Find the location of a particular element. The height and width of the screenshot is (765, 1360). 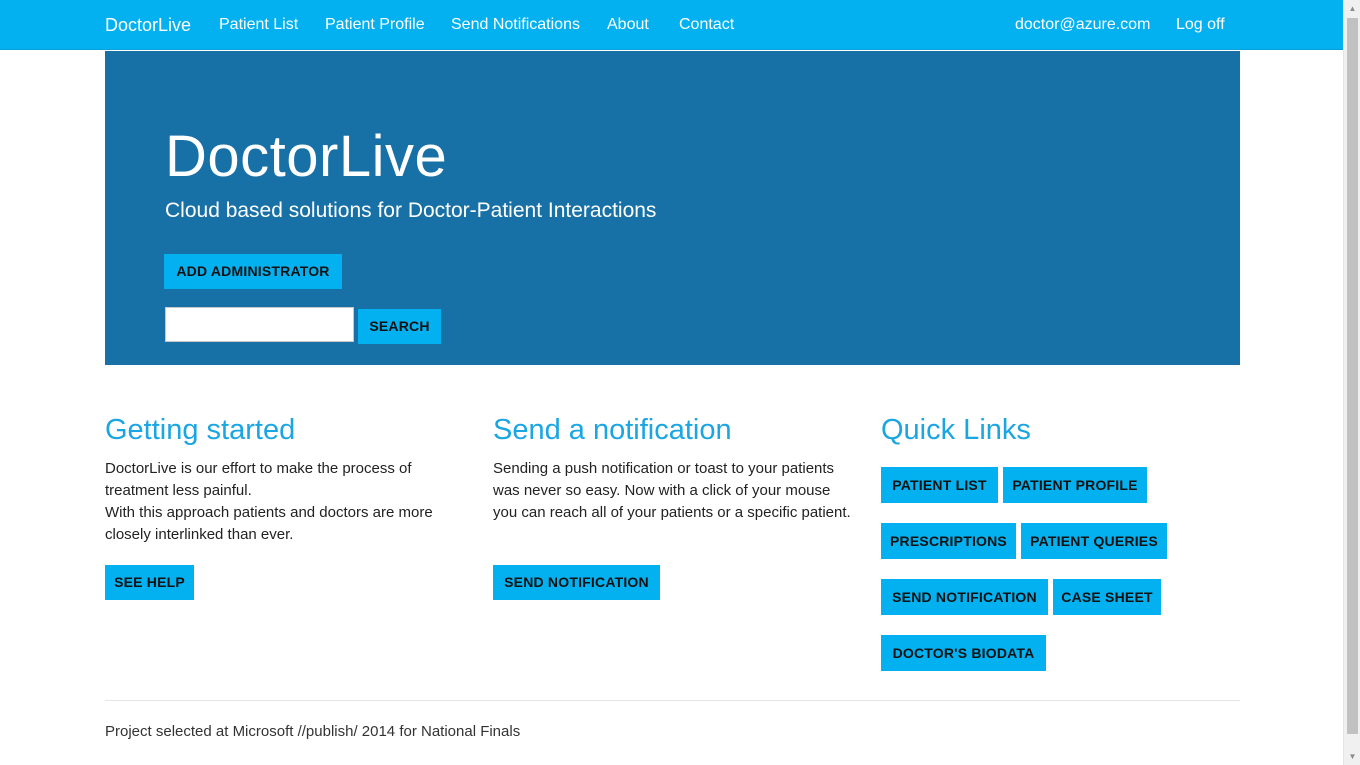

brand-link: DoctorLive is located at coordinates (148, 25).